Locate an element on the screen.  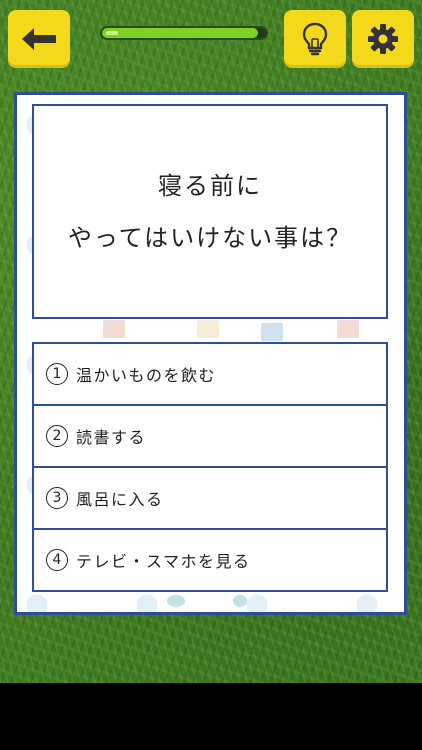
back-button is located at coordinates (39, 39).